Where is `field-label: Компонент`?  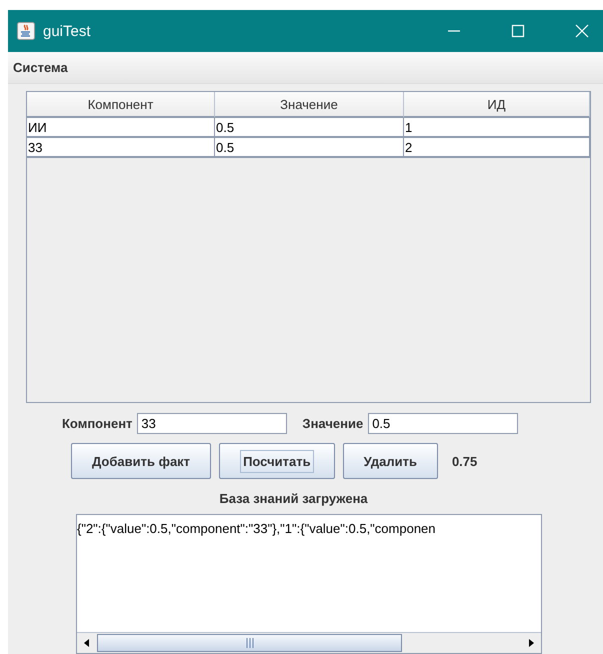
field-label: Компонент is located at coordinates (97, 423).